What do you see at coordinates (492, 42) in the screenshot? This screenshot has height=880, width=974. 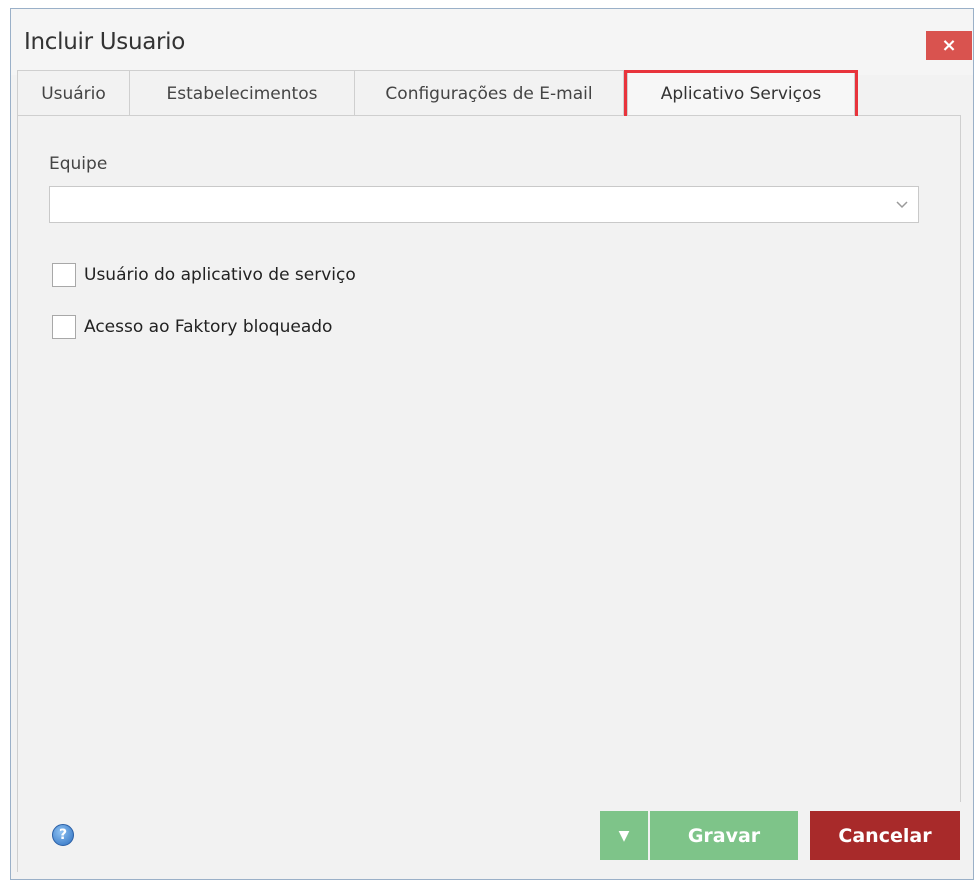 I see `title-bar: Incluir Usuario ×` at bounding box center [492, 42].